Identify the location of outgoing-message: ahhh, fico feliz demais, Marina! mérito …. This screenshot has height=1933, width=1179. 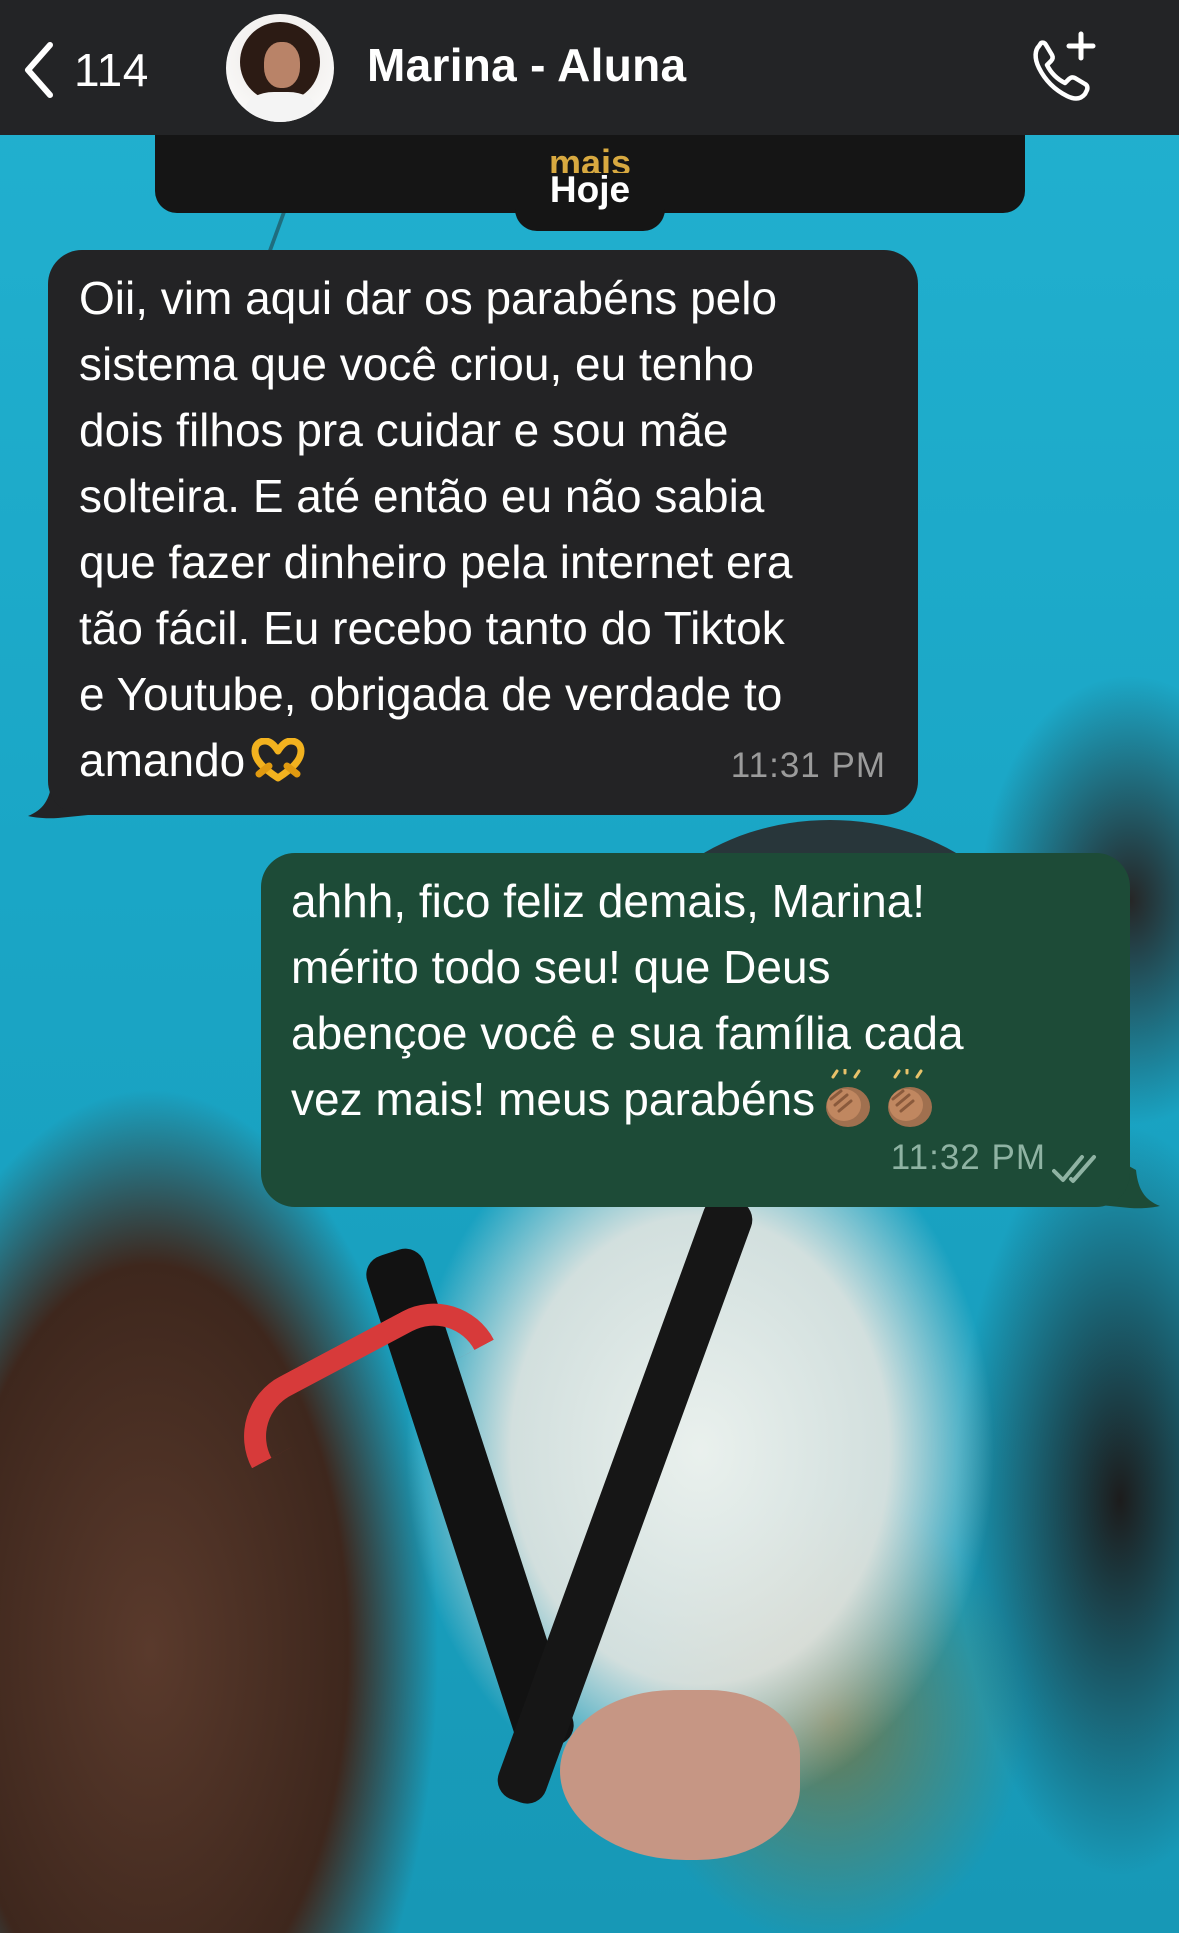
(695, 1030).